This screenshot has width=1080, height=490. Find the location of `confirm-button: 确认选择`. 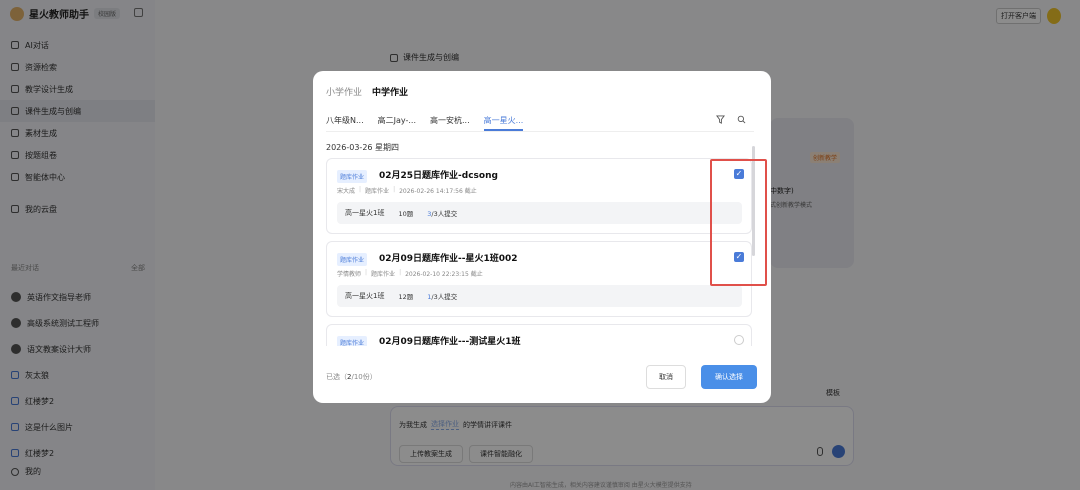

confirm-button: 确认选择 is located at coordinates (729, 377).